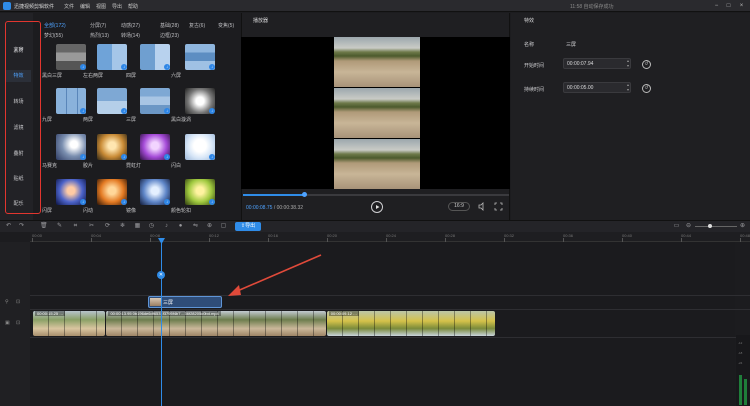  What do you see at coordinates (98, 25) in the screenshot?
I see `tab-split: 分屏(7)` at bounding box center [98, 25].